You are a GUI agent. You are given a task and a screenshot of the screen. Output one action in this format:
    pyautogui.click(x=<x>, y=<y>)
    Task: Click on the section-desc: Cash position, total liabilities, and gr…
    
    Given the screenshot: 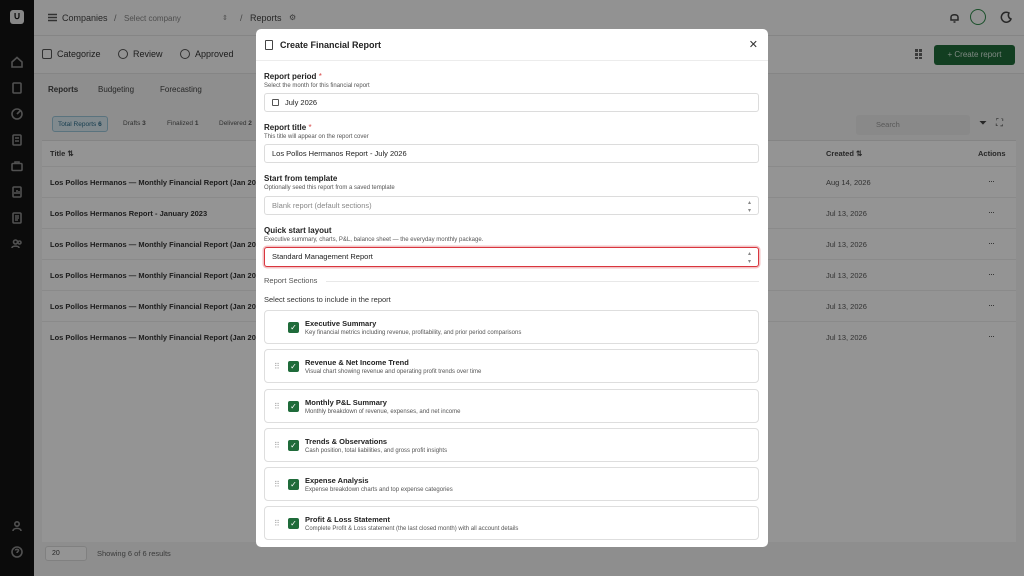 What is the action you would take?
    pyautogui.click(x=376, y=451)
    